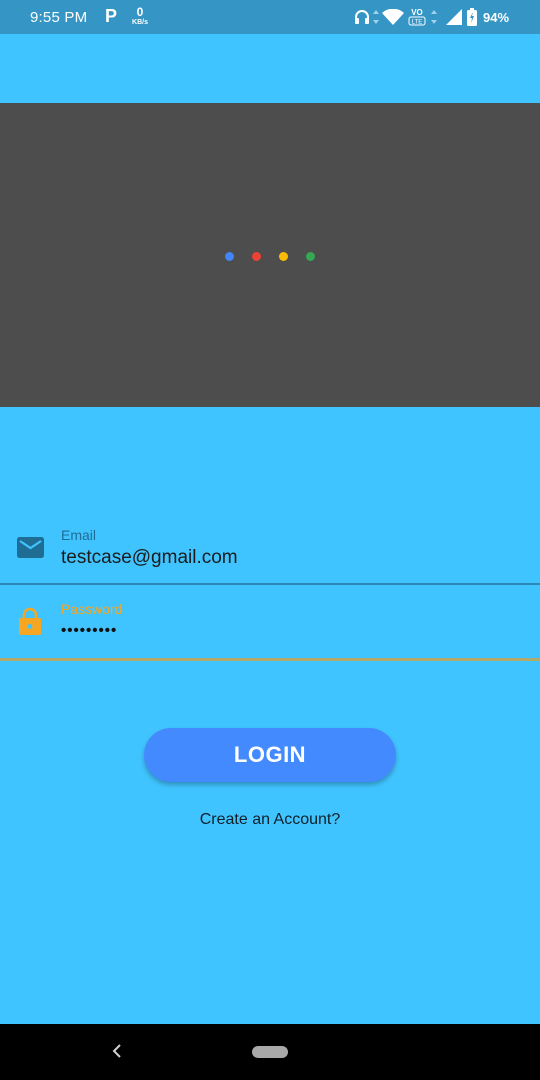  I want to click on wifi-icon, so click(393, 17).